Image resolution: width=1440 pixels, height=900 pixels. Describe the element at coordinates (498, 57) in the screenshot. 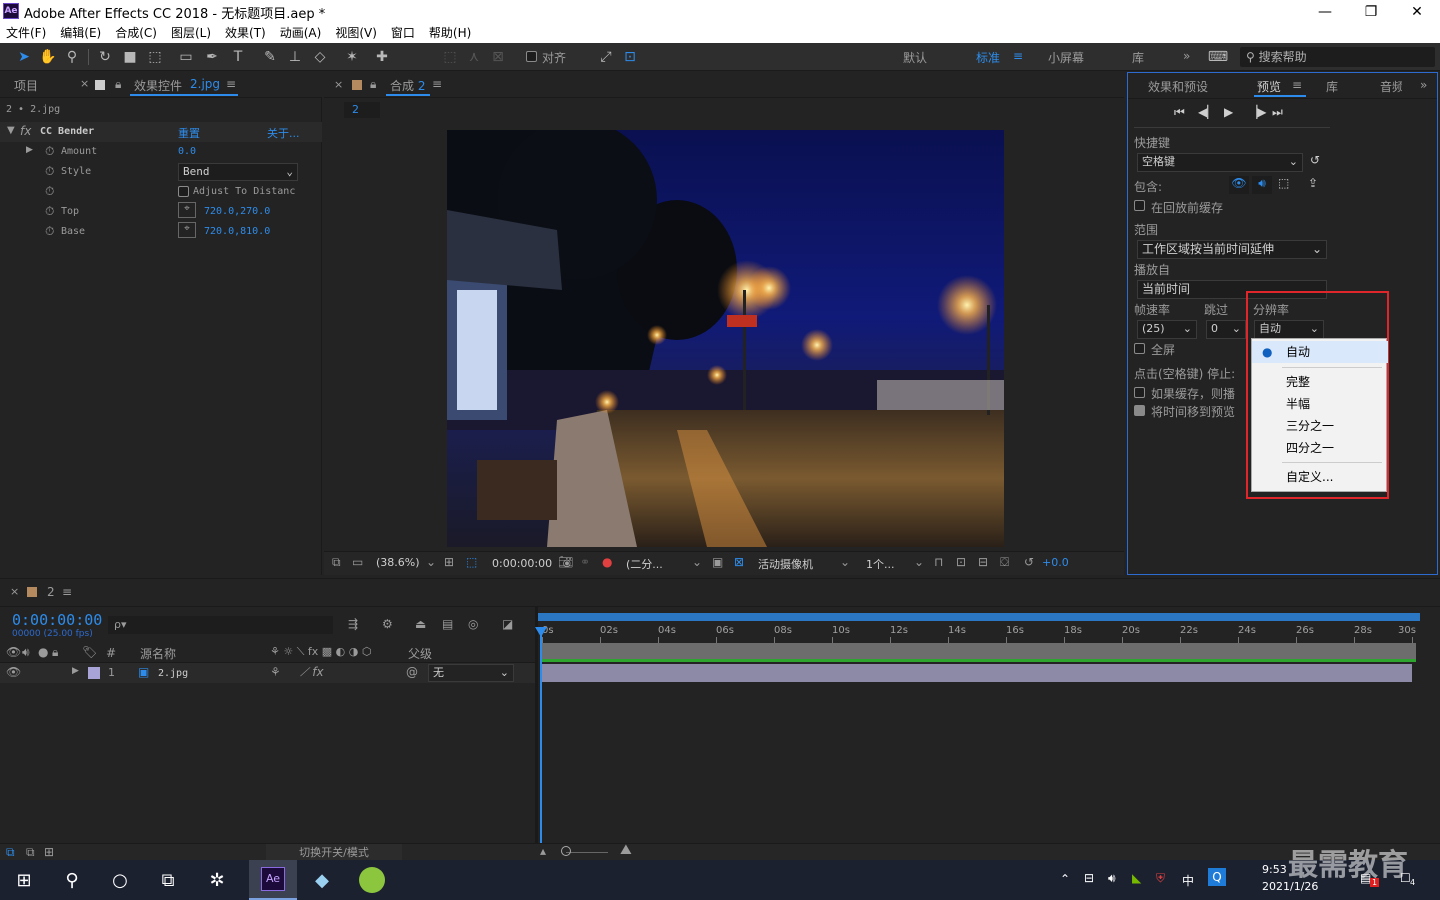

I see `view-axis-icon: ⊠` at that location.